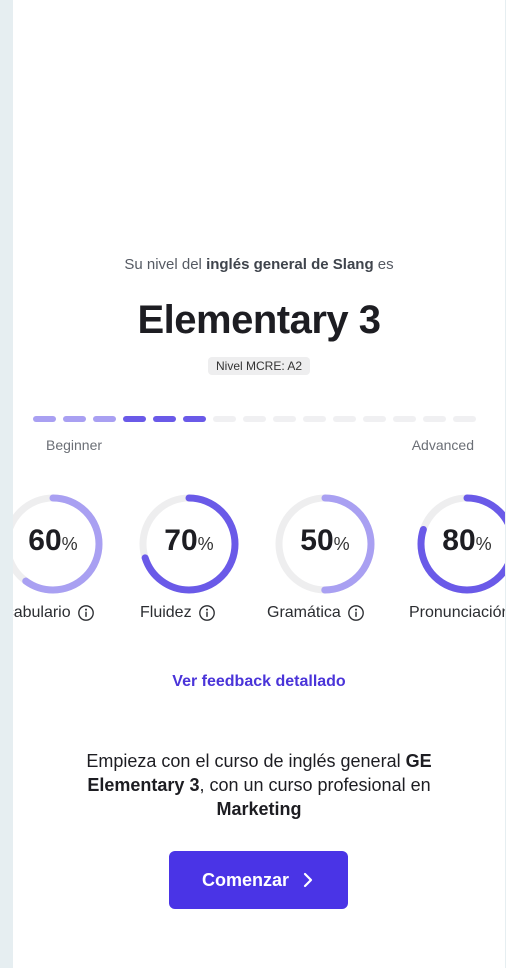  Describe the element at coordinates (383, 264) in the screenshot. I see `intro-suffix: es` at that location.